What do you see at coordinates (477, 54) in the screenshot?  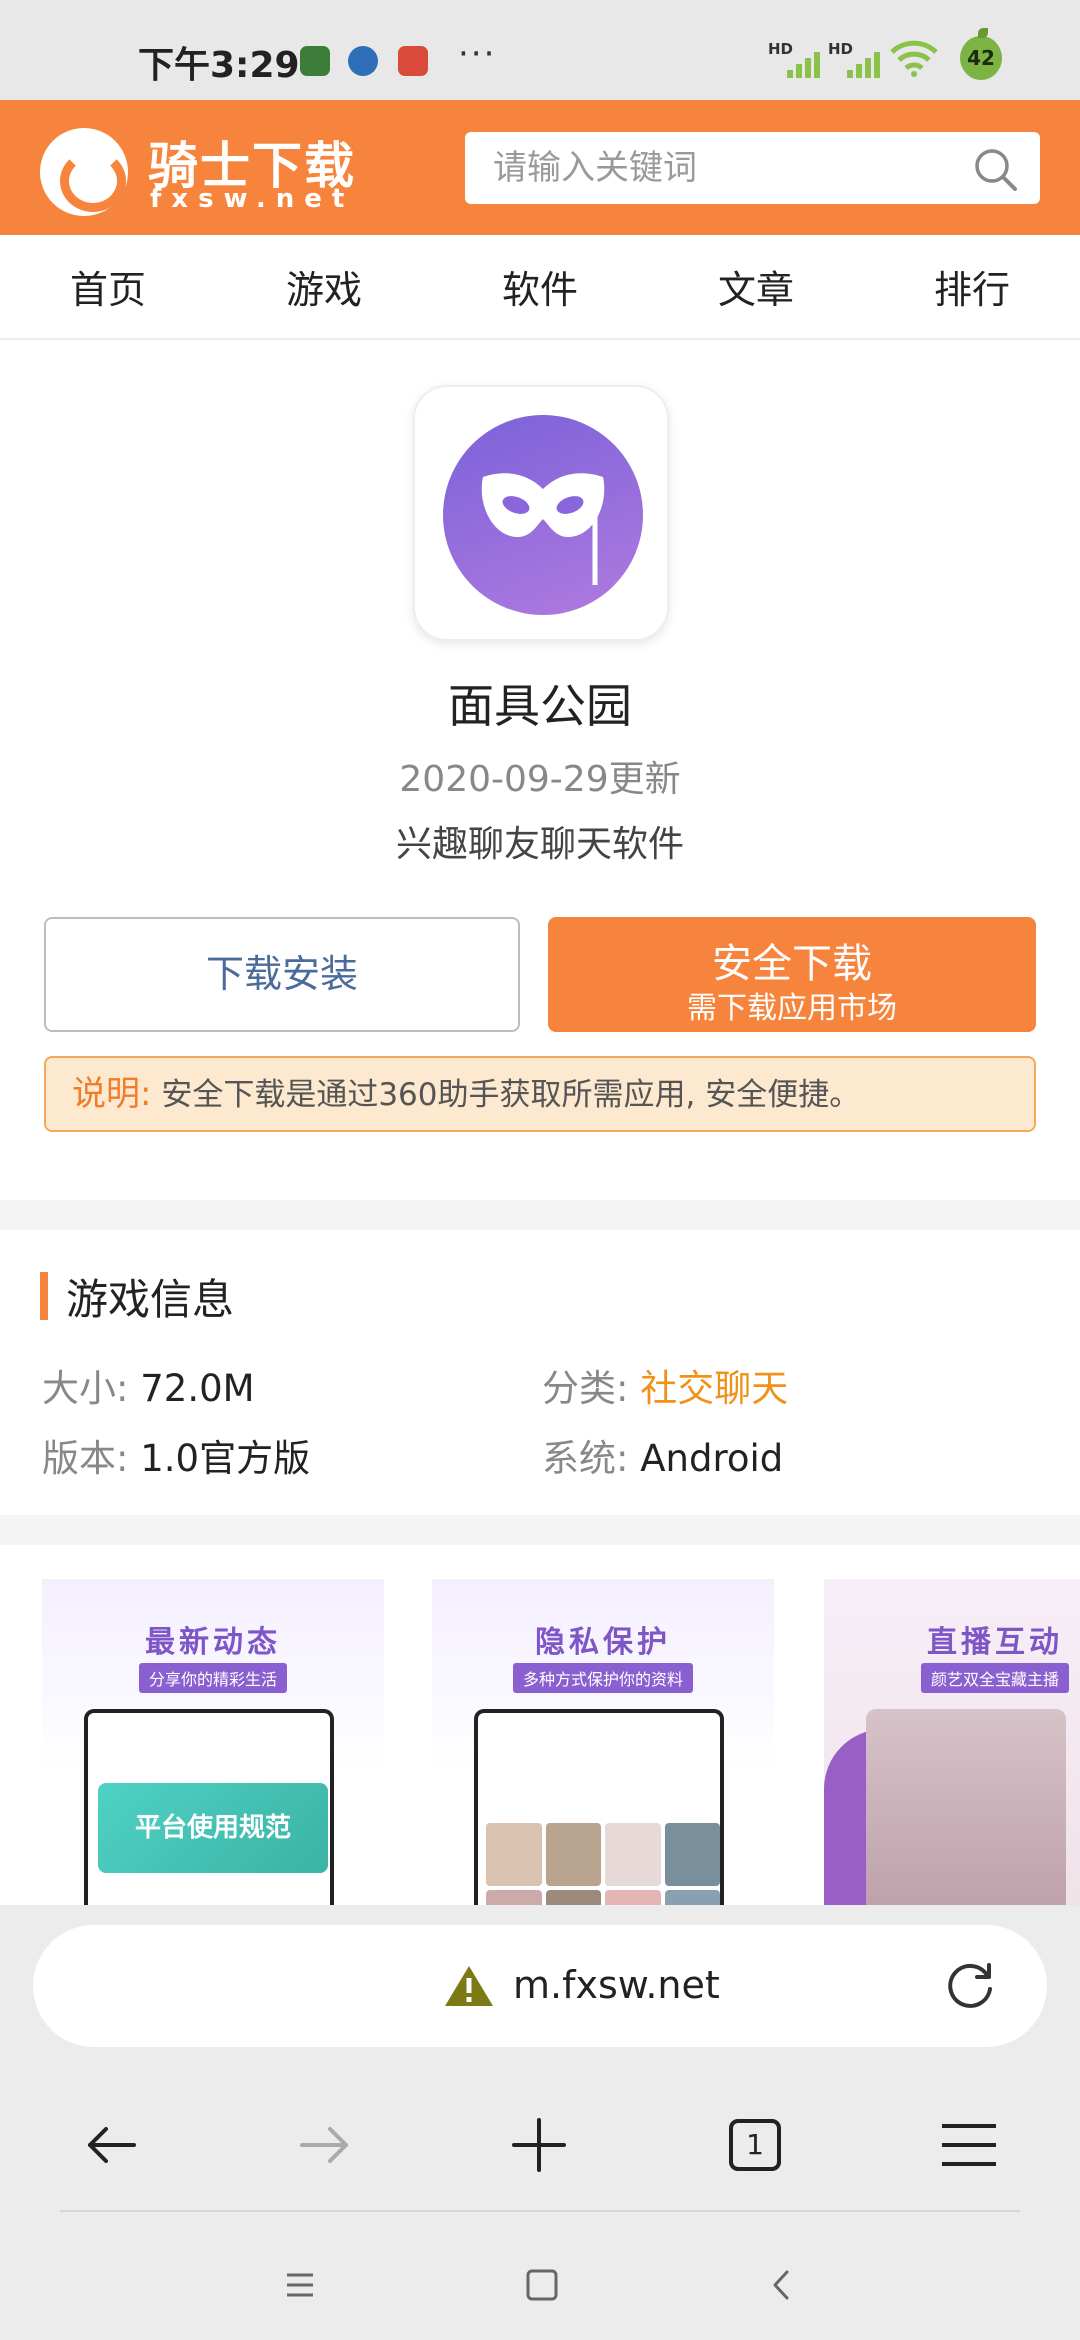 I see `more-notifications-icon: ···` at bounding box center [477, 54].